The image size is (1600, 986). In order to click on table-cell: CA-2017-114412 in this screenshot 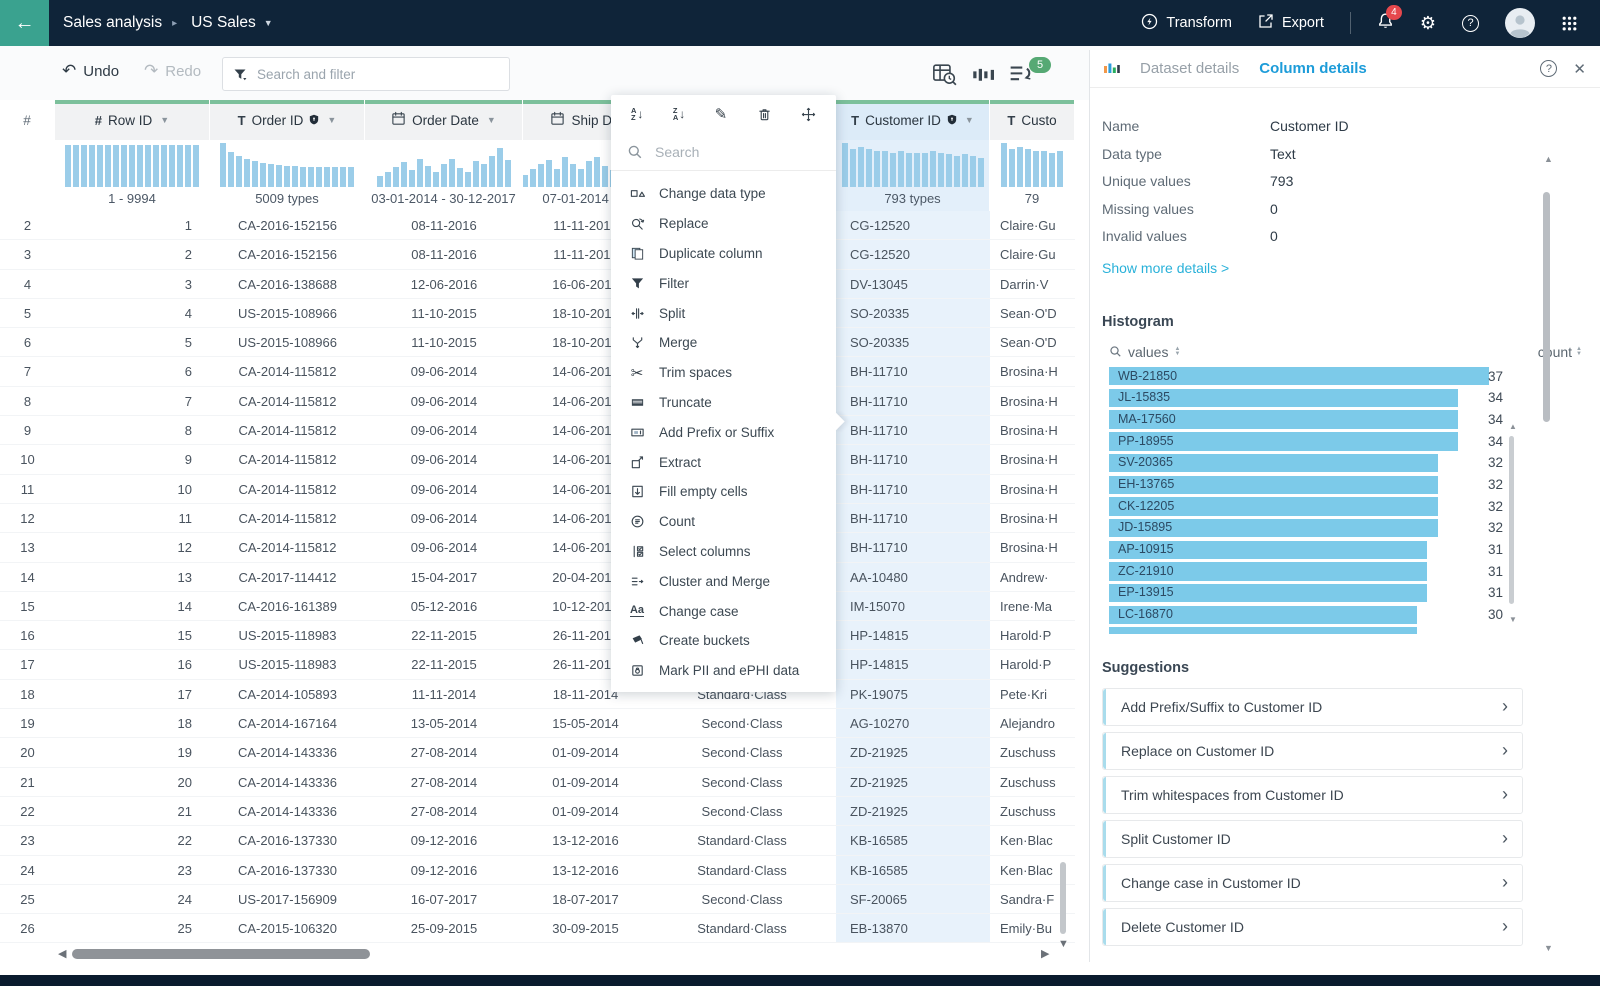, I will do `click(287, 577)`.